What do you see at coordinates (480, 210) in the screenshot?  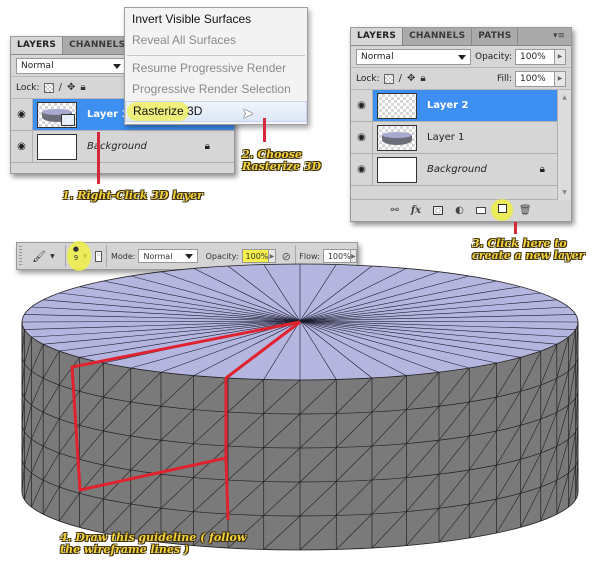 I see `folder-icon` at bounding box center [480, 210].